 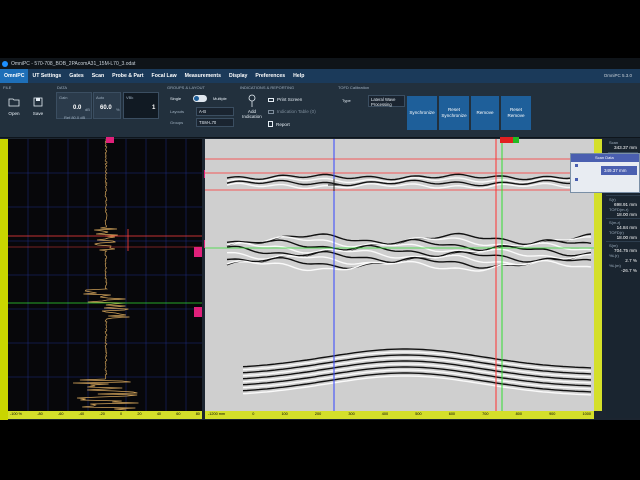 What do you see at coordinates (176, 98) in the screenshot?
I see `single-label: Single` at bounding box center [176, 98].